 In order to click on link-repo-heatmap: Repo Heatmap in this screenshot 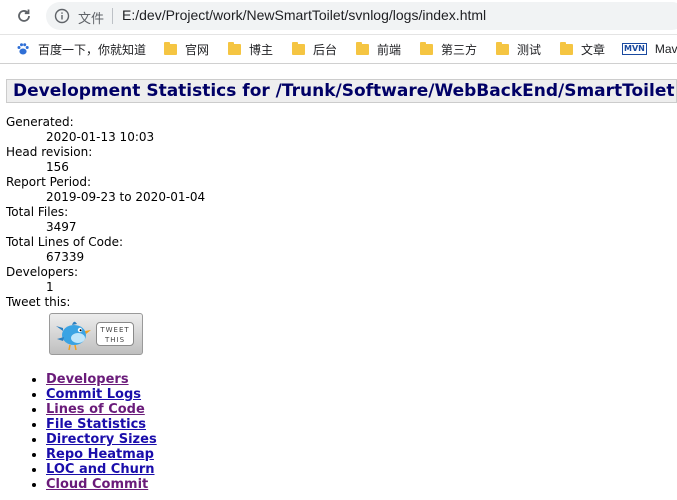, I will do `click(100, 454)`.